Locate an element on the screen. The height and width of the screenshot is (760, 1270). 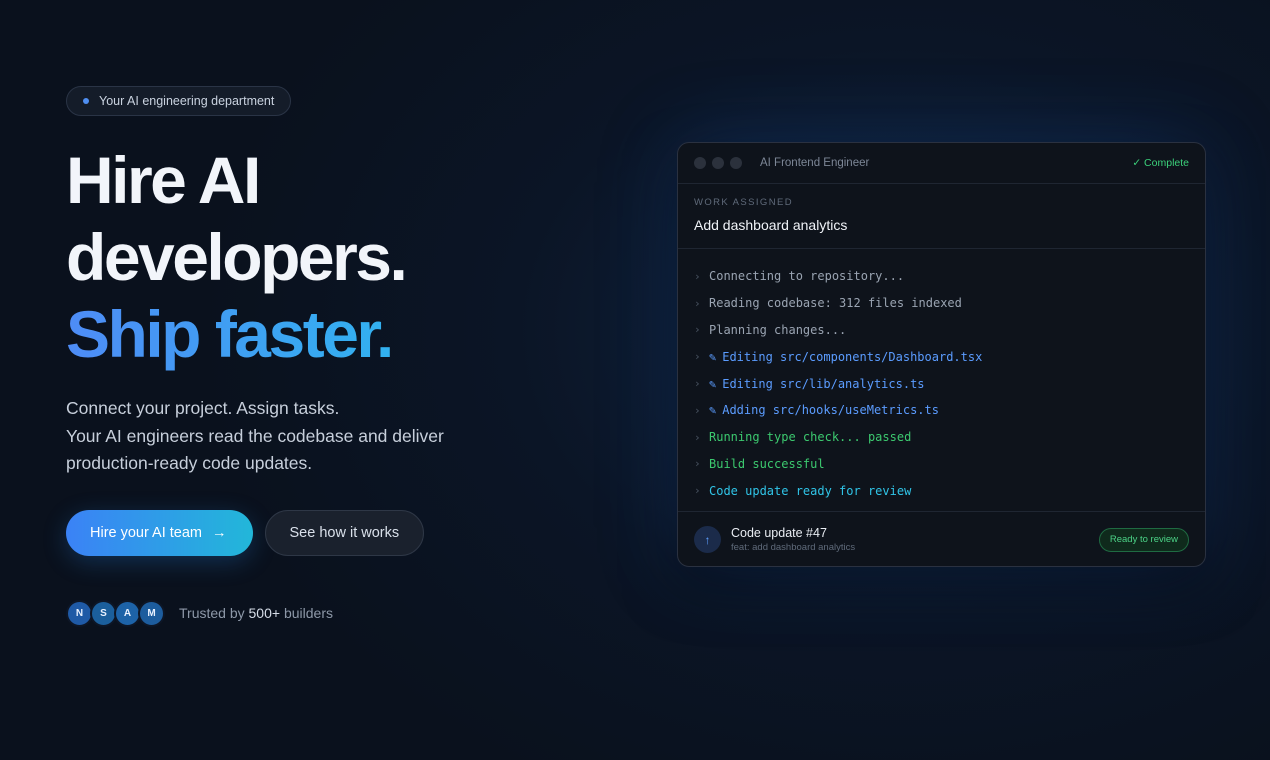
window-controls is located at coordinates (718, 163).